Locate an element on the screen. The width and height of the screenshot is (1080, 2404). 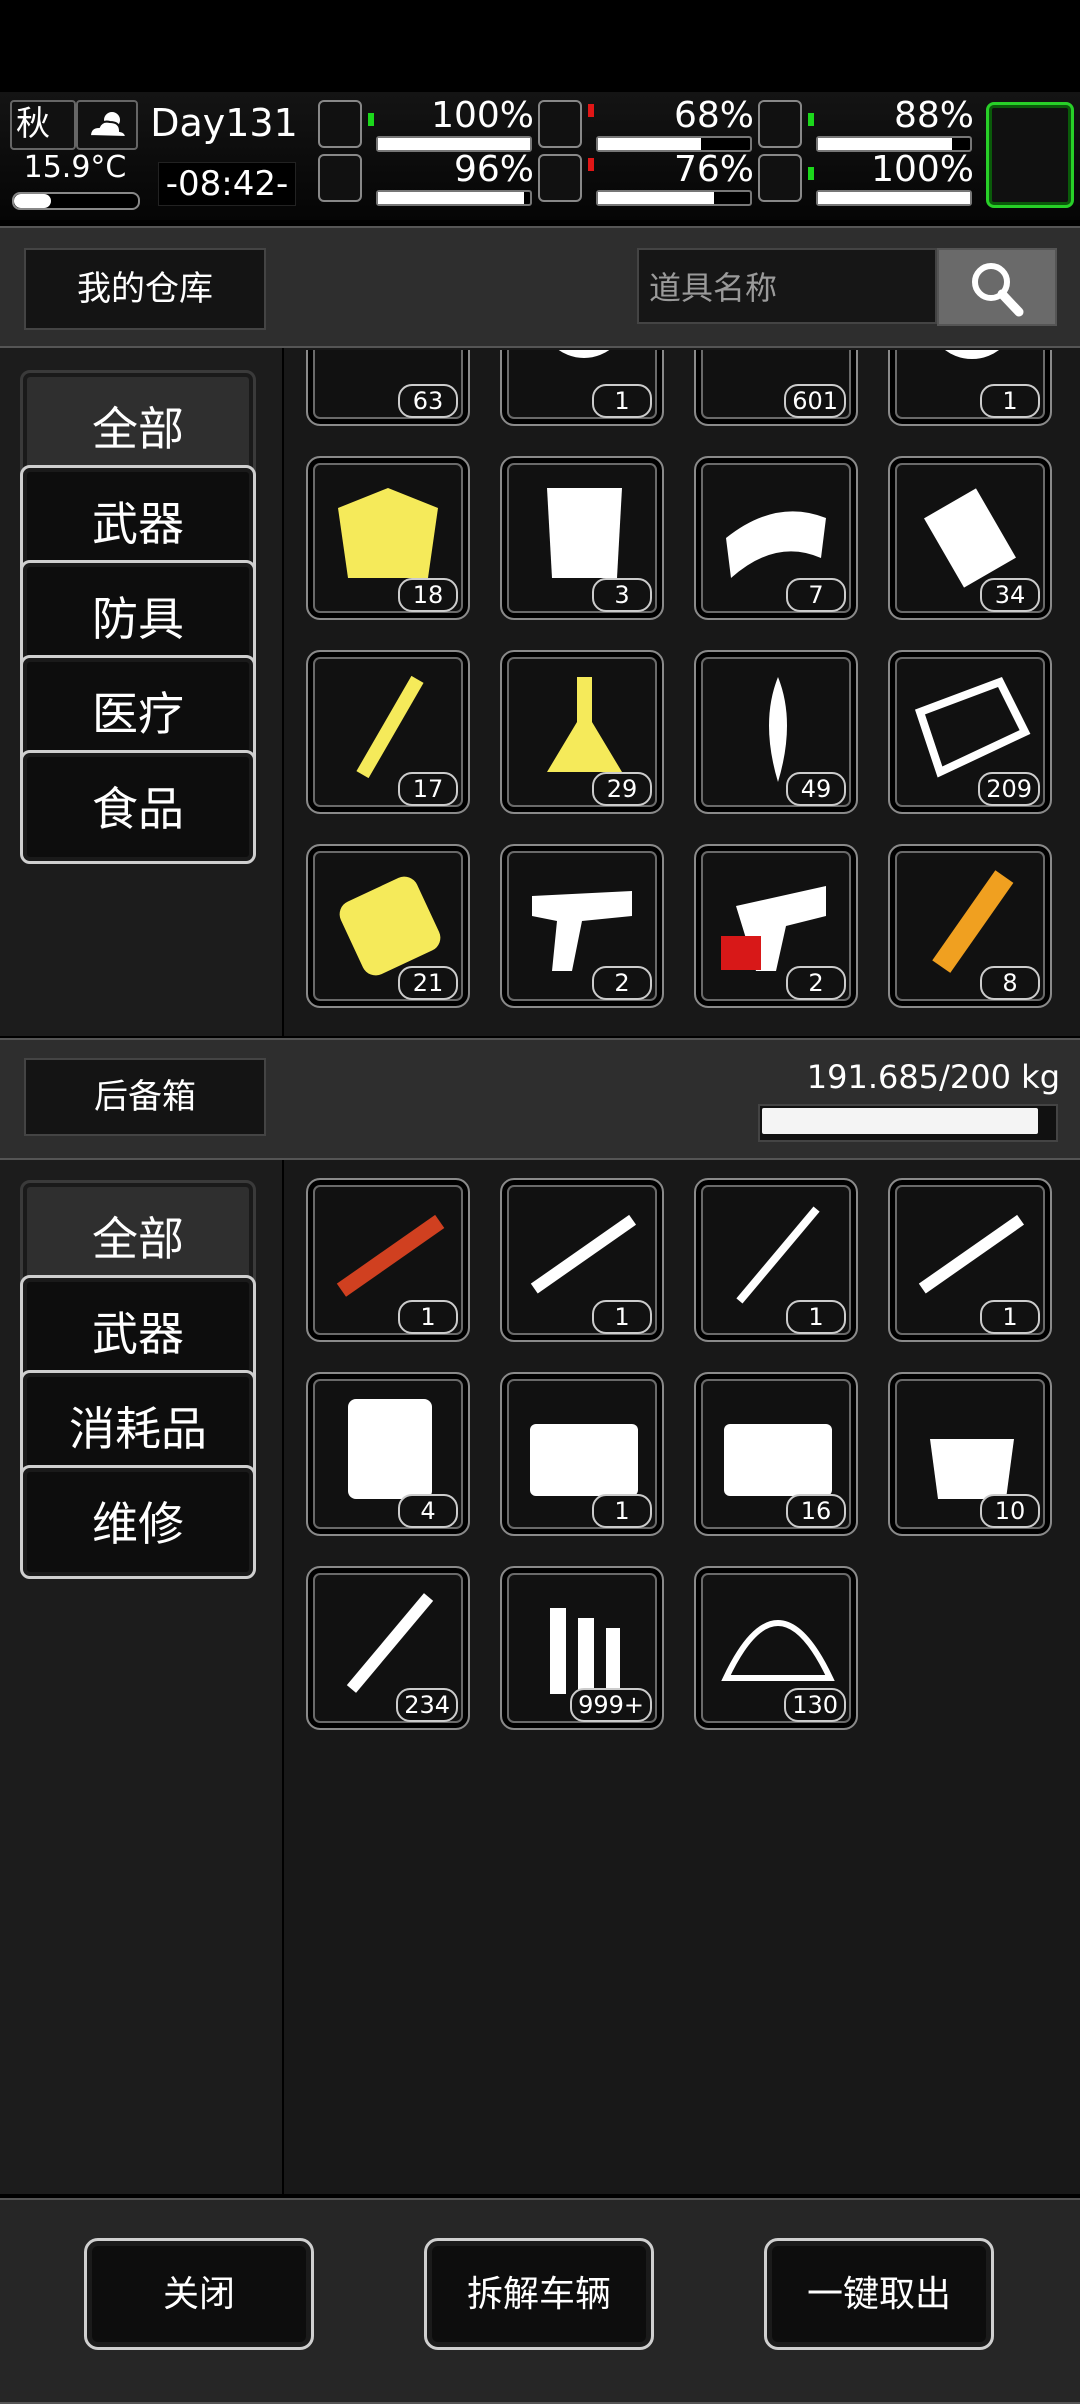
warehouse-item-slot: 34 is located at coordinates (970, 538).